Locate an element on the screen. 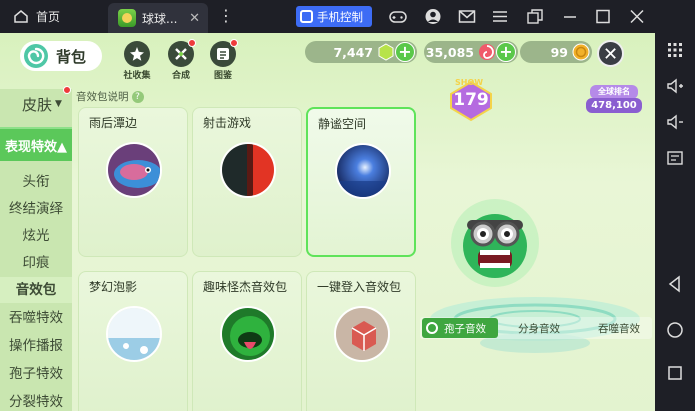 The height and width of the screenshot is (411, 695). bag-header: 背包 is located at coordinates (61, 56).